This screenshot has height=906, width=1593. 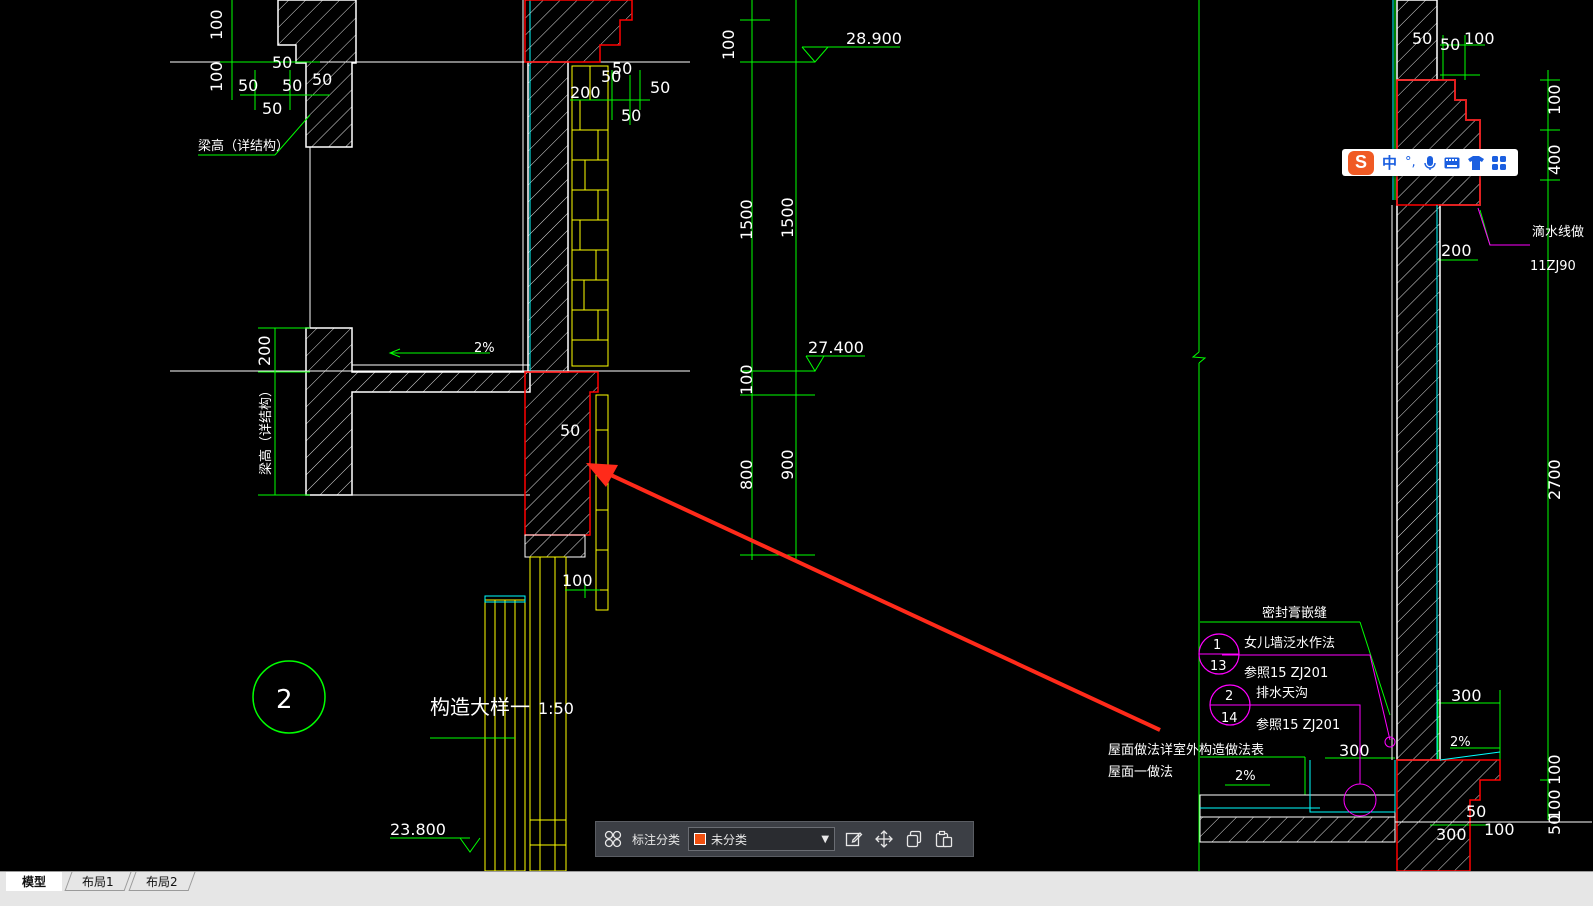 I want to click on annotation-toolbar: 标注分类 未分类 ▼, so click(x=784, y=839).